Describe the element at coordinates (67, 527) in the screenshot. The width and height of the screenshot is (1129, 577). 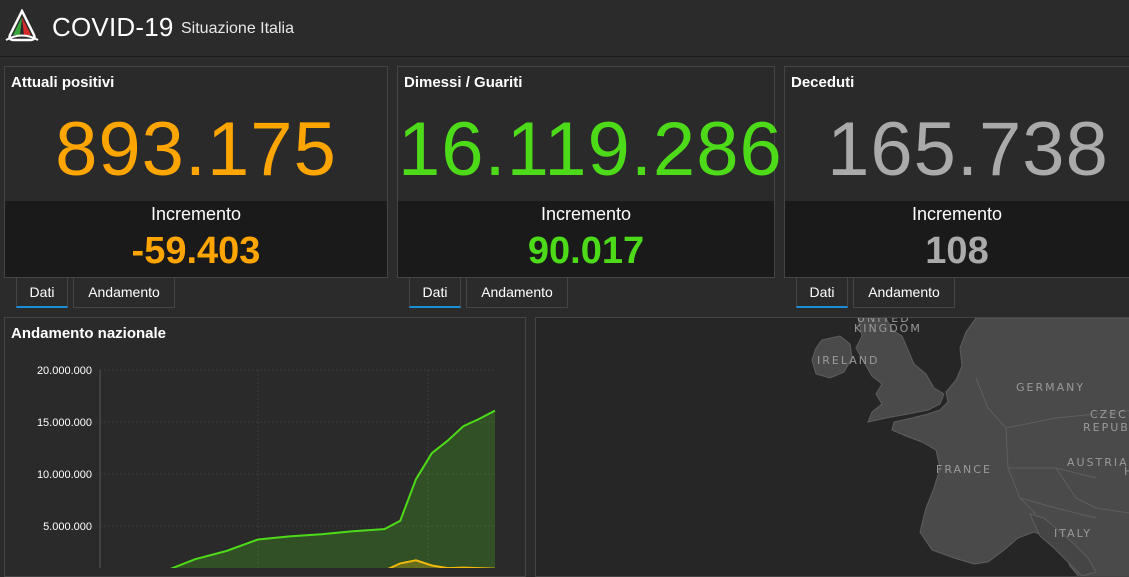
I see `y-tick-label: 5.000.000` at that location.